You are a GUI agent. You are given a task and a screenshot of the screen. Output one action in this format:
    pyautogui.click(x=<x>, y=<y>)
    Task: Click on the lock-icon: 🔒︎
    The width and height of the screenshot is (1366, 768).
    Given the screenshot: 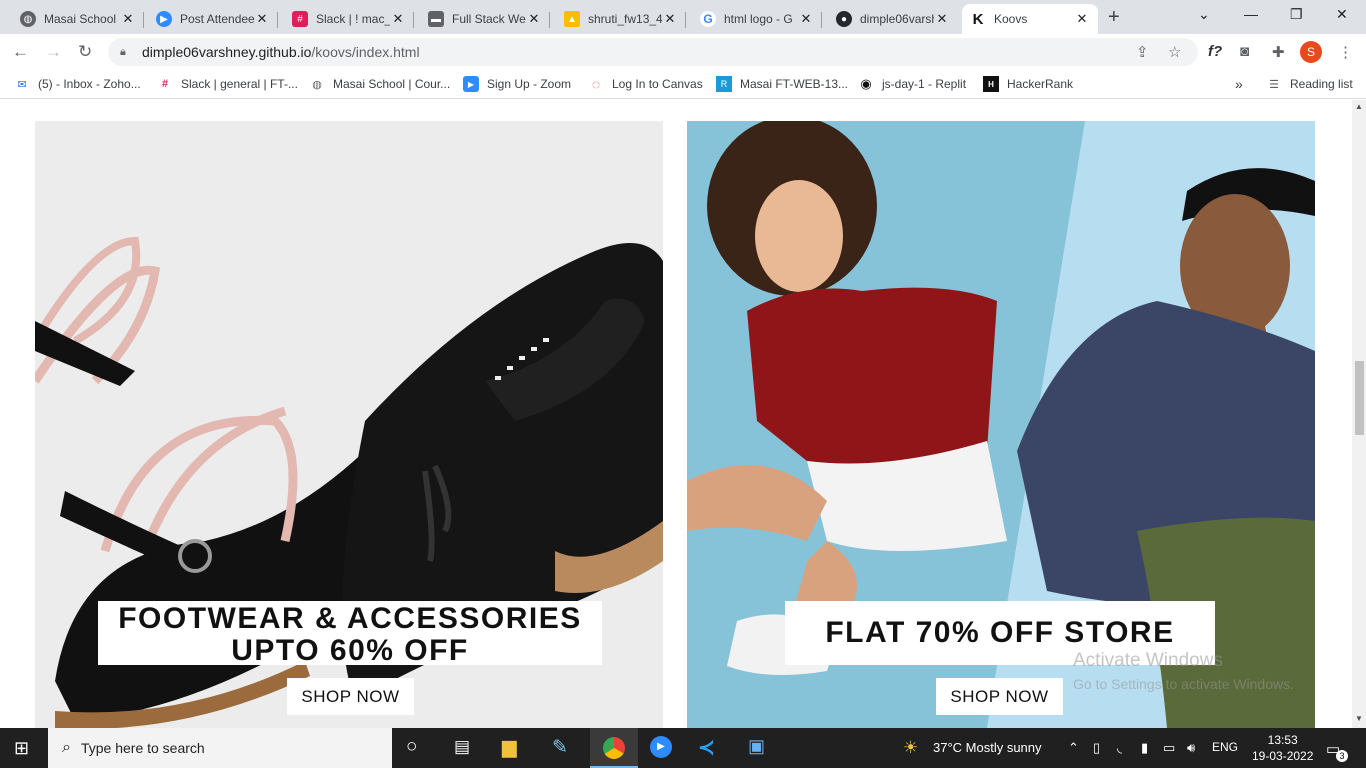 What is the action you would take?
    pyautogui.click(x=126, y=52)
    